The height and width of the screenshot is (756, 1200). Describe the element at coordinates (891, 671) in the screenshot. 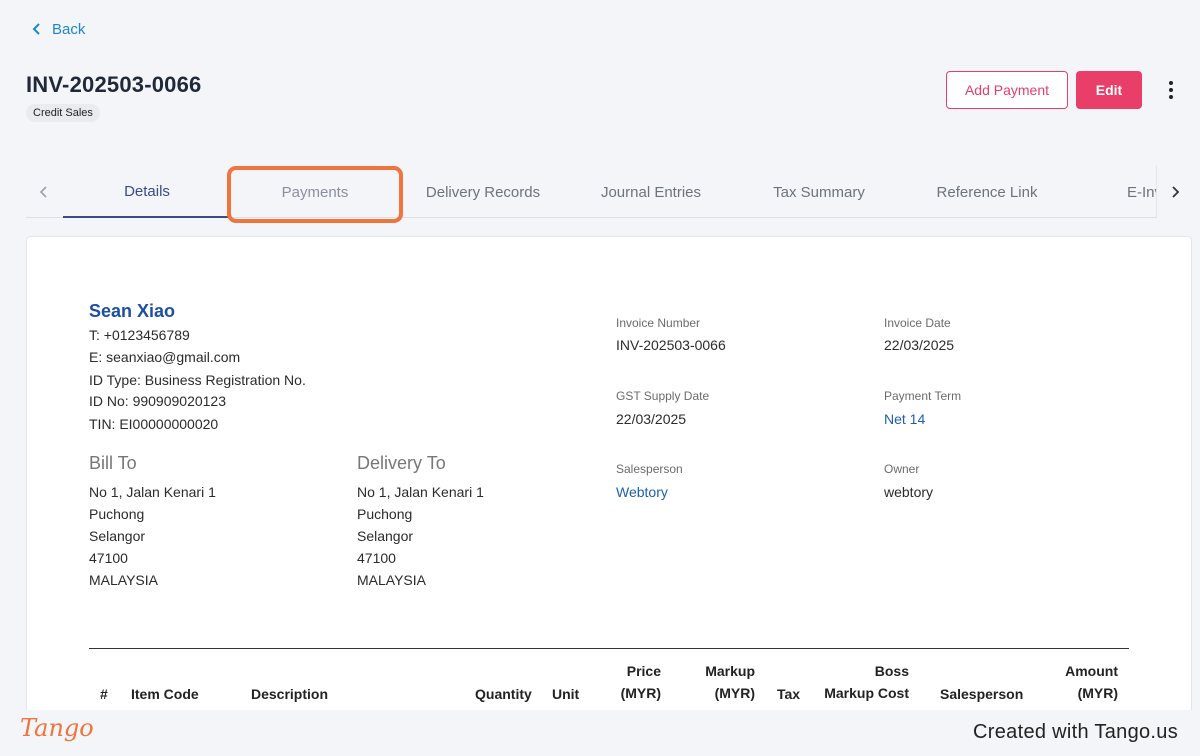

I see `column-header-boss-line: Boss` at that location.